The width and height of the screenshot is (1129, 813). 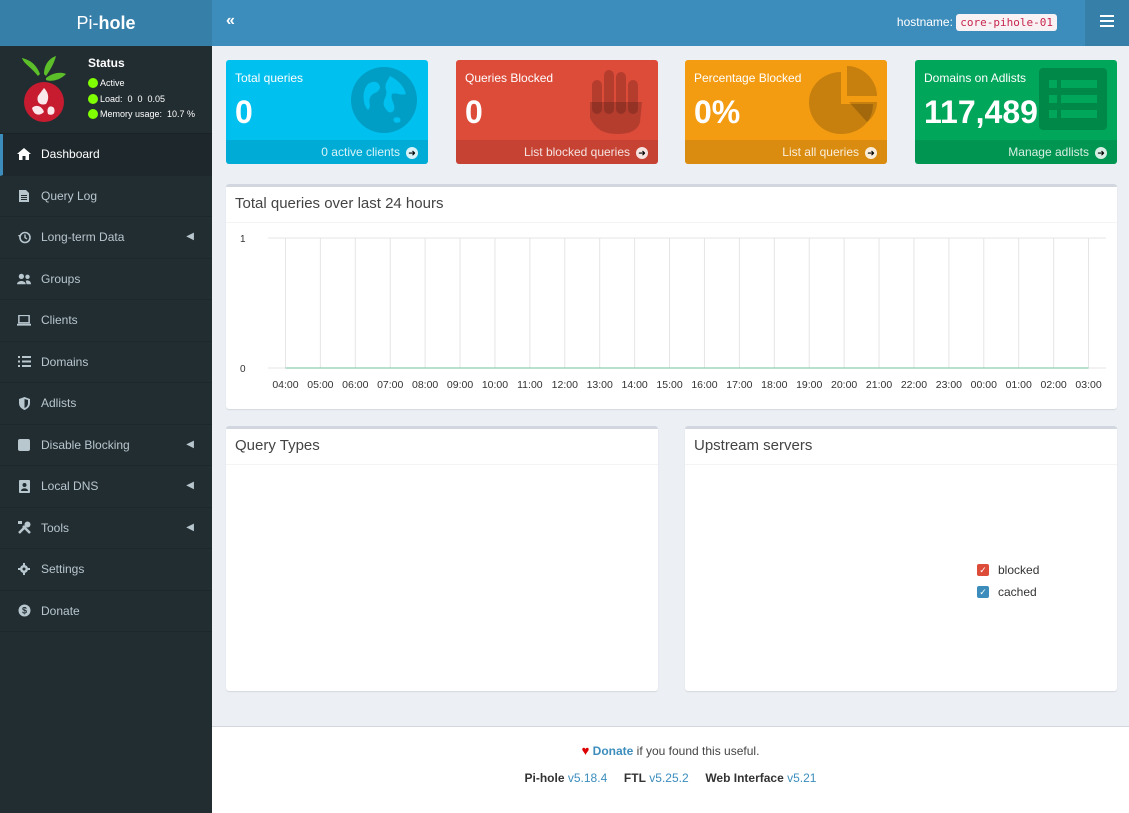 I want to click on sidebar-item-tools: Tools ◀, so click(x=106, y=528).